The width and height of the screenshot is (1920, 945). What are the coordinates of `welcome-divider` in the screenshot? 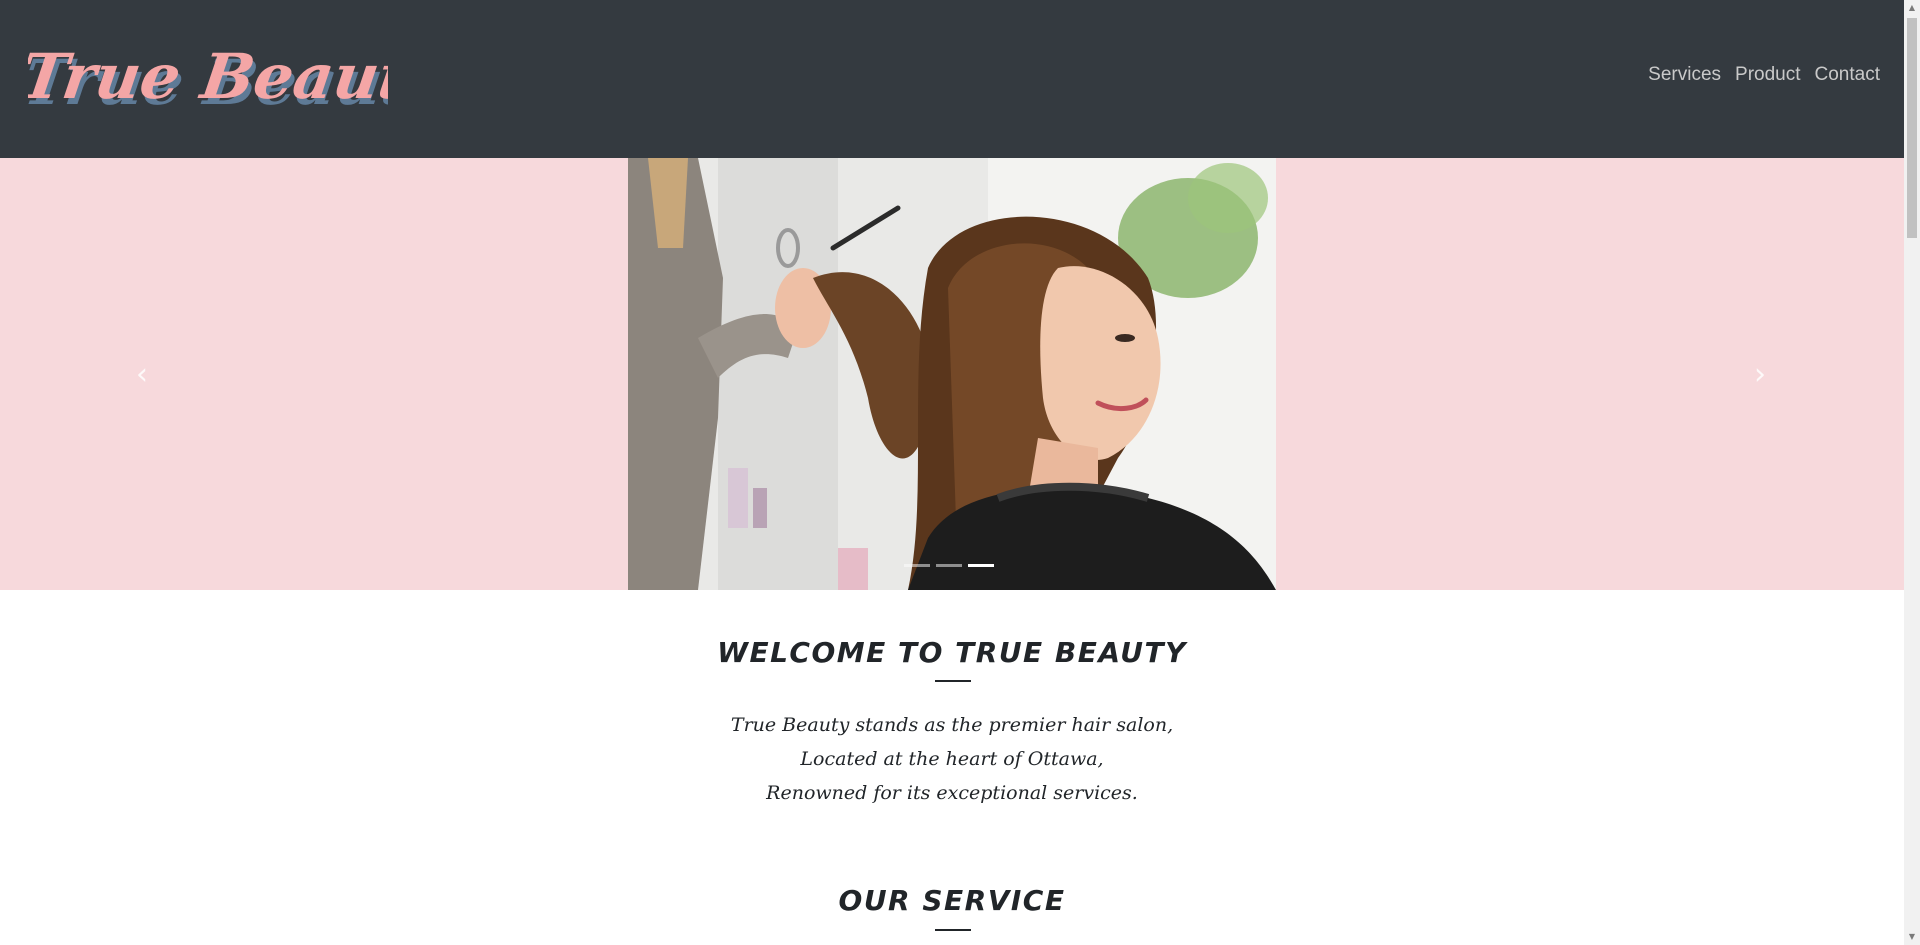 It's located at (953, 681).